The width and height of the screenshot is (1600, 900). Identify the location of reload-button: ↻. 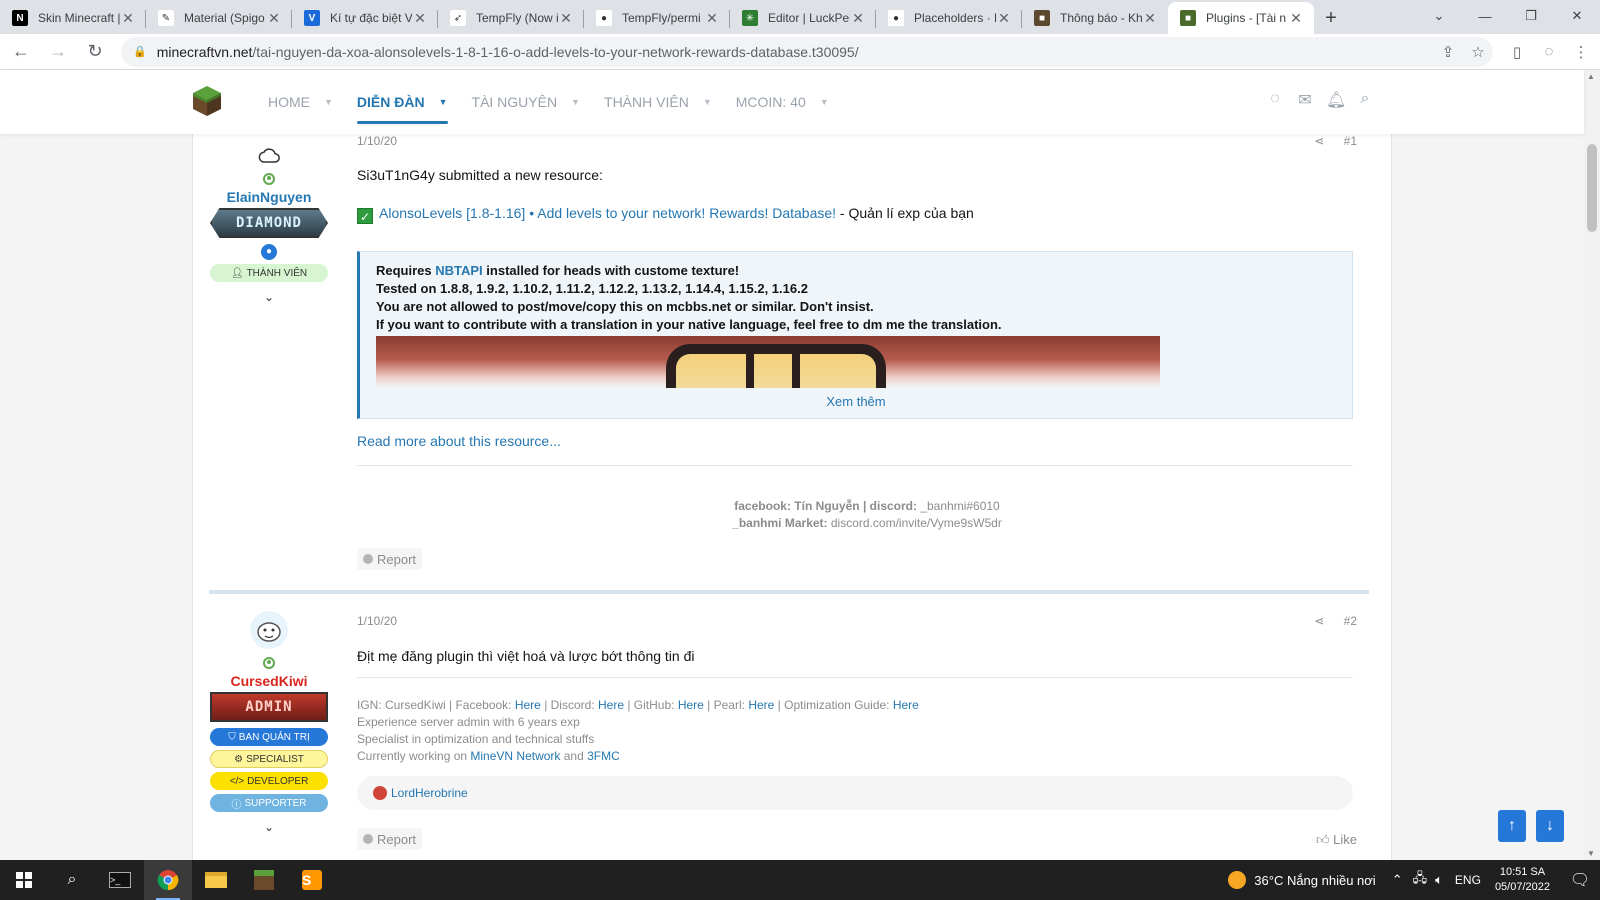
(95, 52).